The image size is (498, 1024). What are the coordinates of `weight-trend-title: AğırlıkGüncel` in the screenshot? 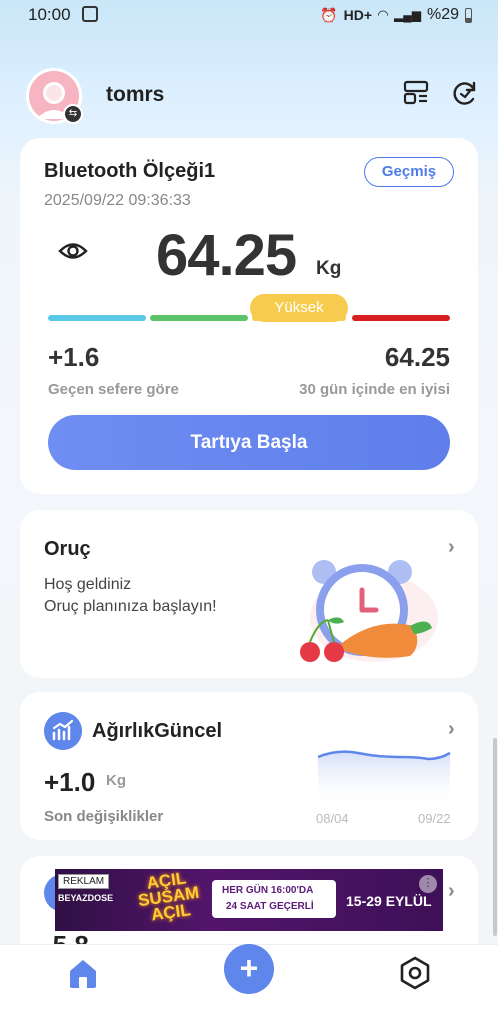 It's located at (157, 731).